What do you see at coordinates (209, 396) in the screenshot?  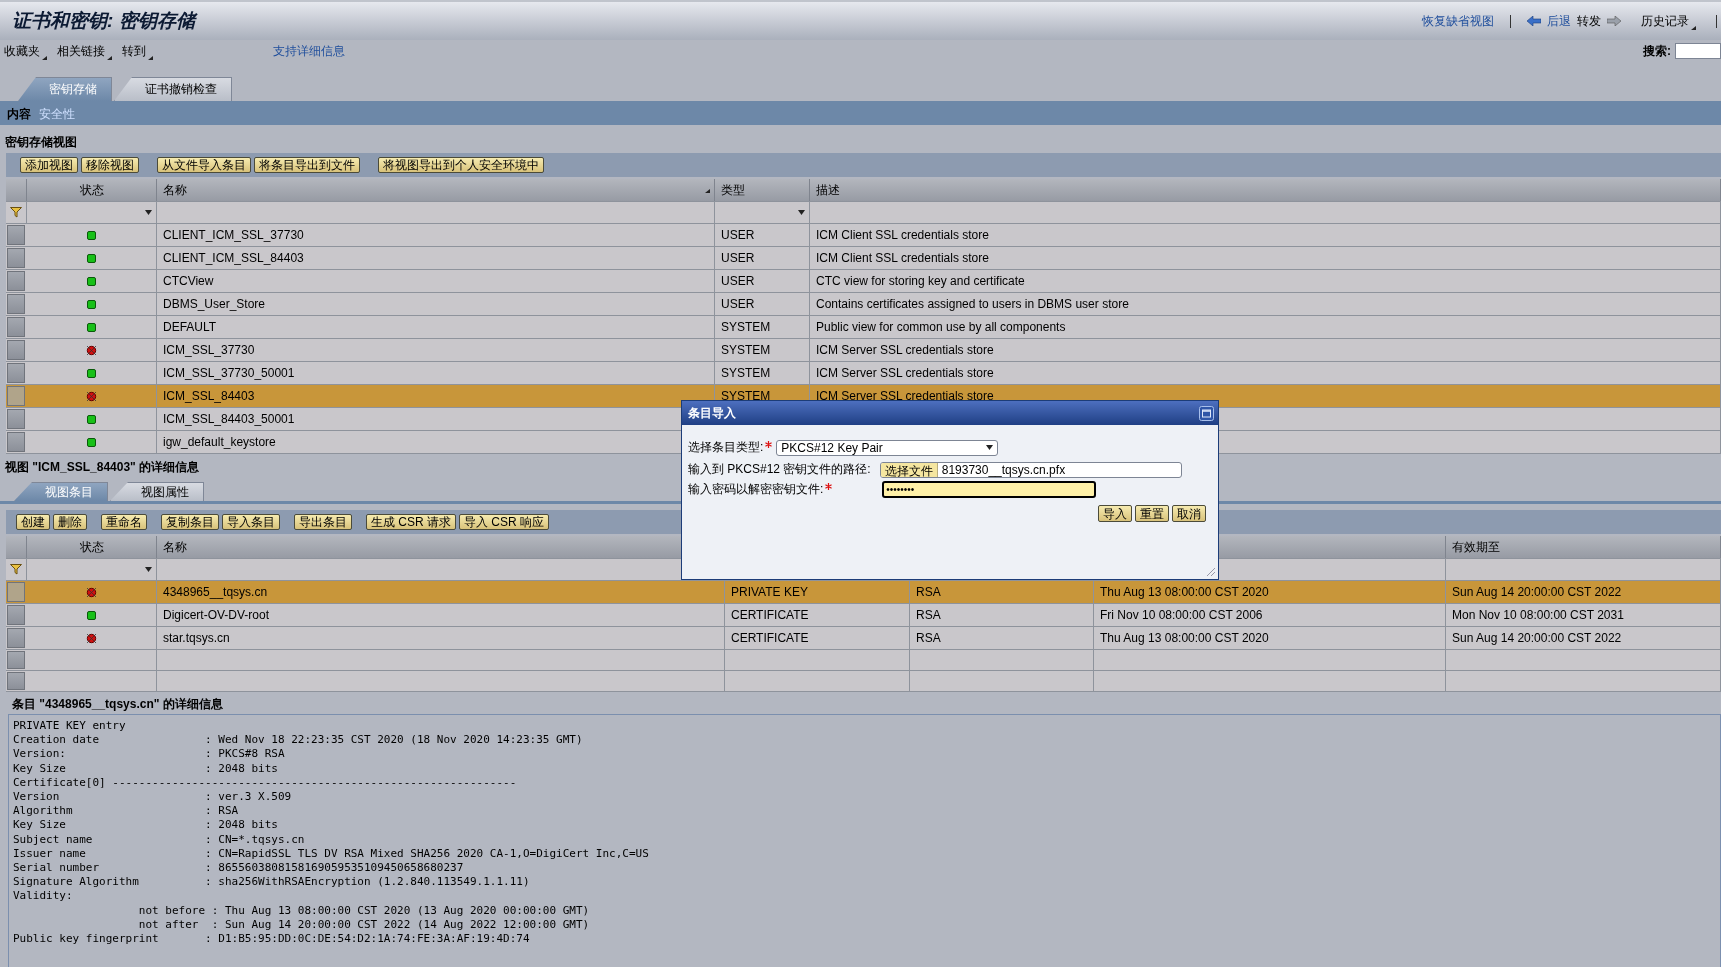 I see `table-cell: ICM_SSL_84403` at bounding box center [209, 396].